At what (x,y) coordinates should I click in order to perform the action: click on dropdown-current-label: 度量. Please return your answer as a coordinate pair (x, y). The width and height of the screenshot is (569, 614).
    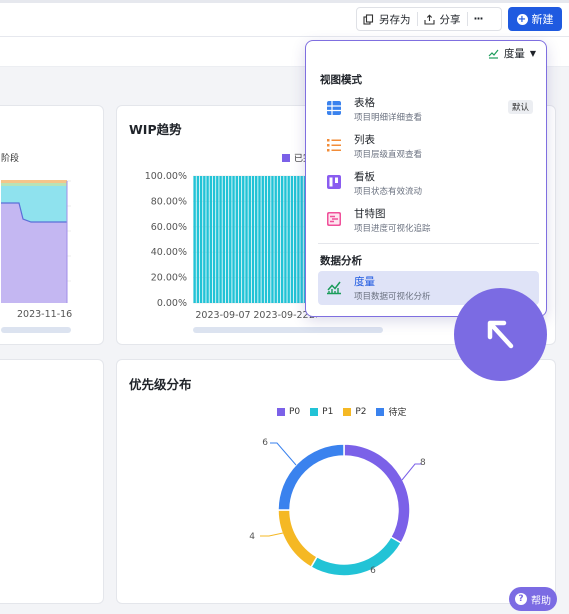
    Looking at the image, I should click on (514, 54).